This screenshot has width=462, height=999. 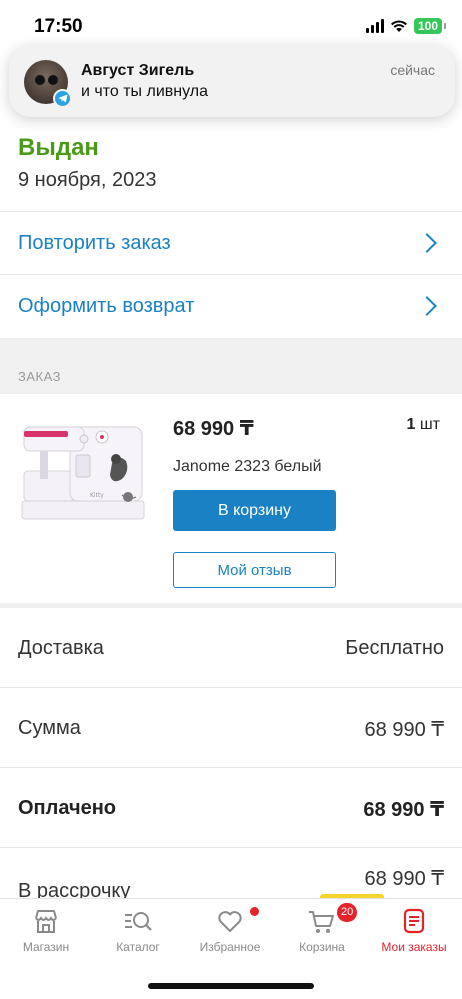 What do you see at coordinates (83, 468) in the screenshot?
I see `product-image: Kitty` at bounding box center [83, 468].